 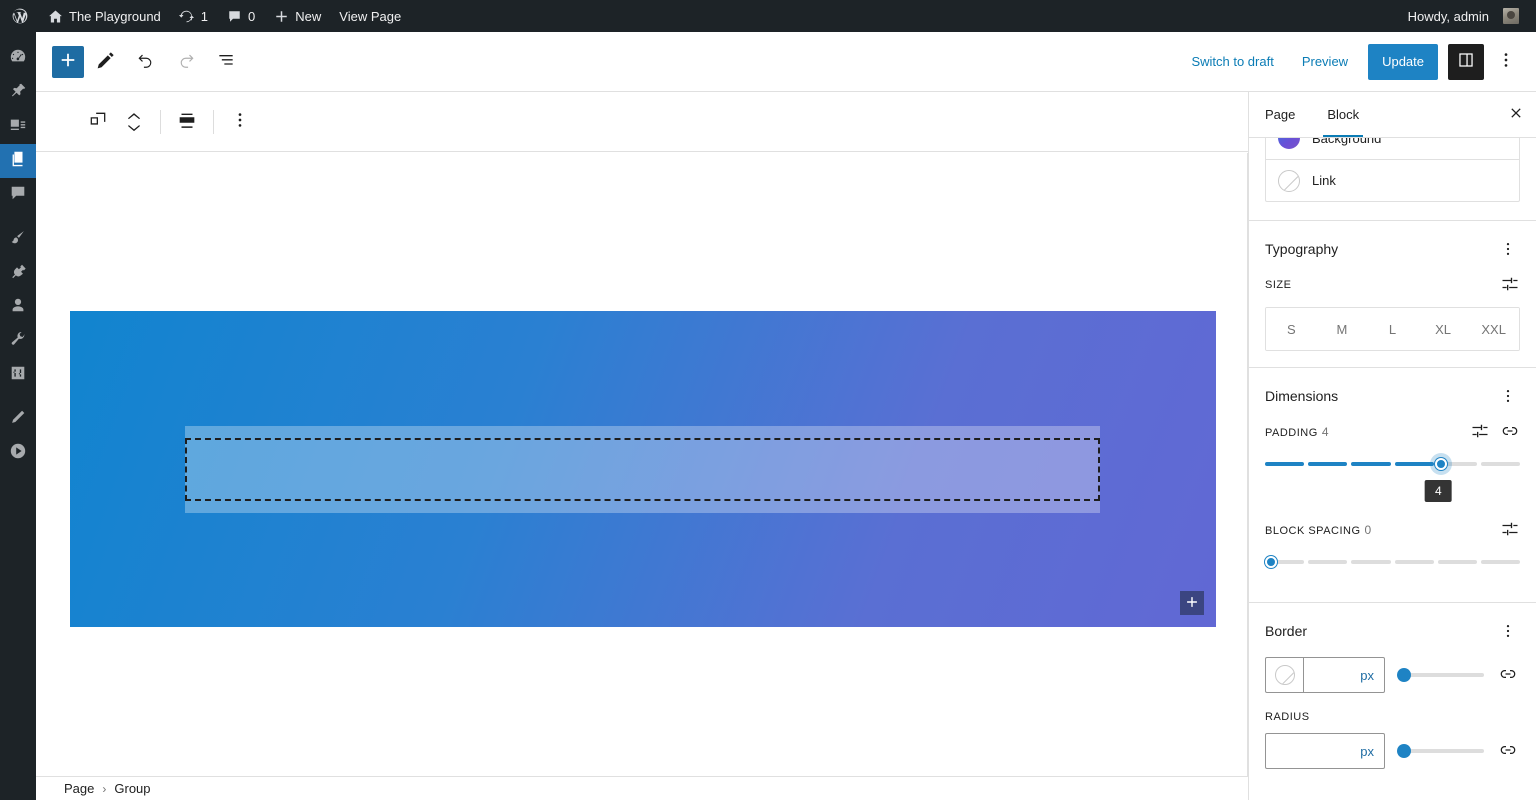 What do you see at coordinates (1392, 675) in the screenshot?
I see `border-width-row: px` at bounding box center [1392, 675].